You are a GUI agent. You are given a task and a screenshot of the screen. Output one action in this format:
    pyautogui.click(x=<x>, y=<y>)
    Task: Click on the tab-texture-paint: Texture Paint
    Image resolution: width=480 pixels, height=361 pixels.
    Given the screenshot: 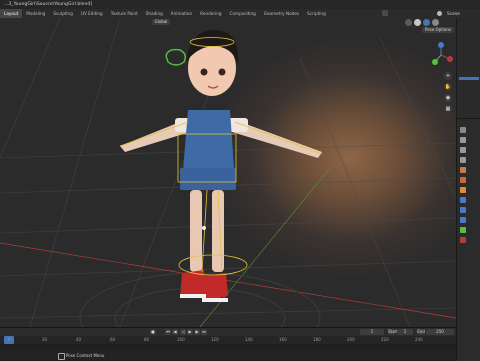 What is the action you would take?
    pyautogui.click(x=124, y=13)
    